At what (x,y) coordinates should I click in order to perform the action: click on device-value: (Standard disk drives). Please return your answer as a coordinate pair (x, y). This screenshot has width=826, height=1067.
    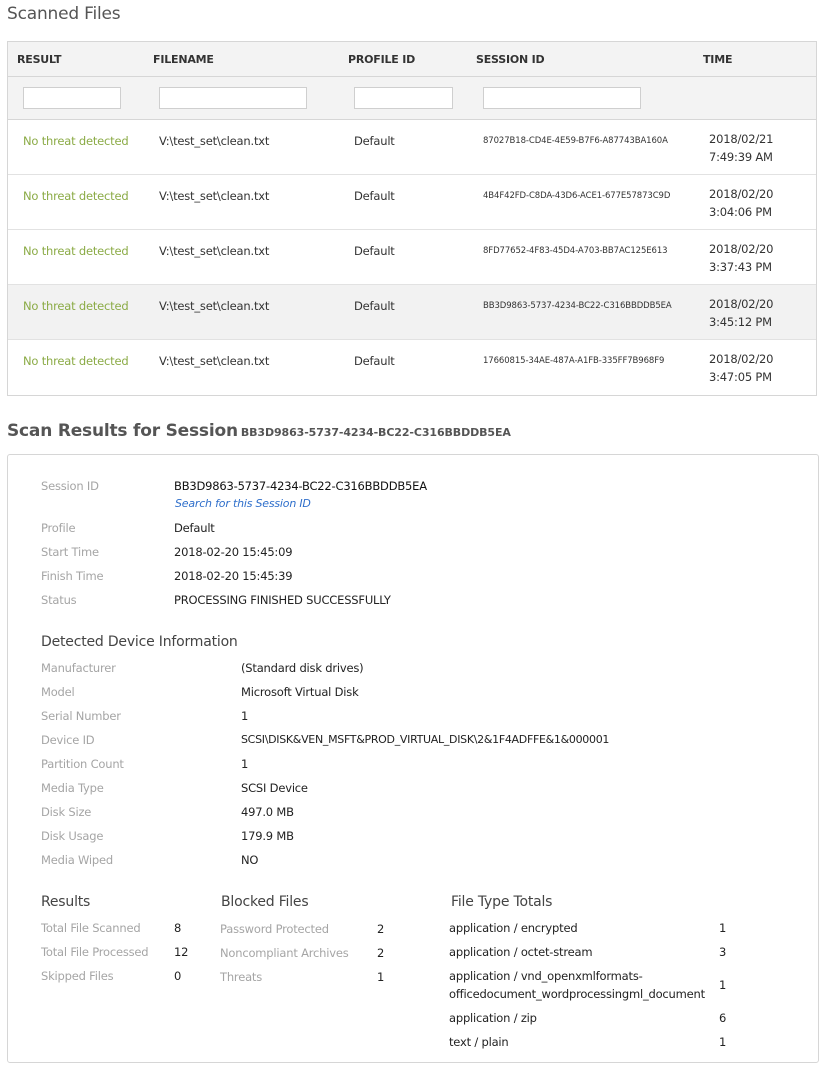
    Looking at the image, I should click on (302, 668).